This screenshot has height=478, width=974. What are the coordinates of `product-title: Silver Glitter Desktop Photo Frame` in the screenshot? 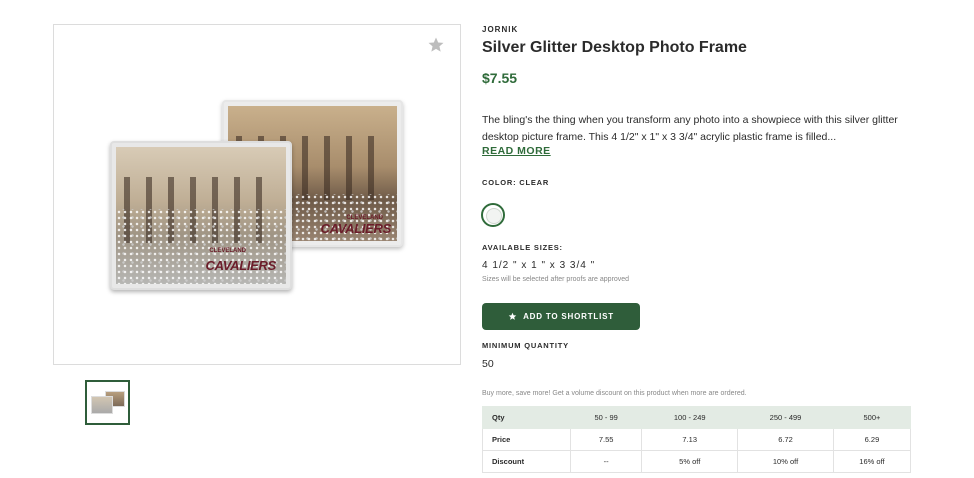 It's located at (614, 47).